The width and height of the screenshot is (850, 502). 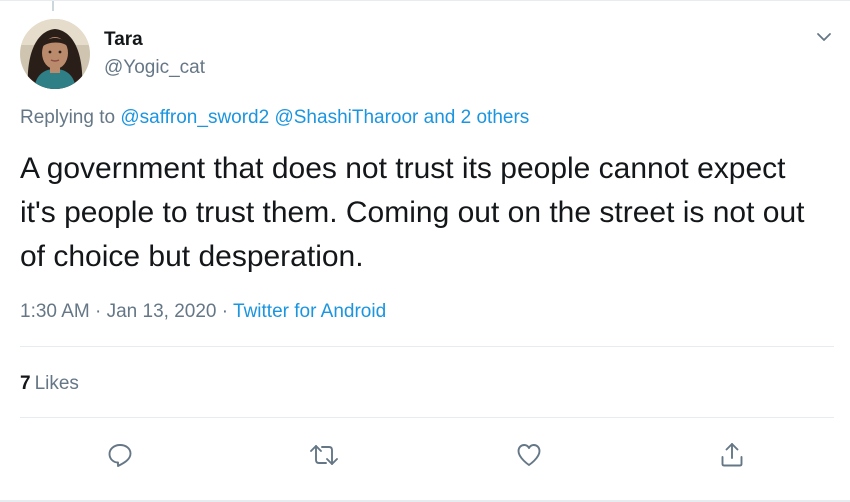 What do you see at coordinates (824, 37) in the screenshot?
I see `chevron-down-icon` at bounding box center [824, 37].